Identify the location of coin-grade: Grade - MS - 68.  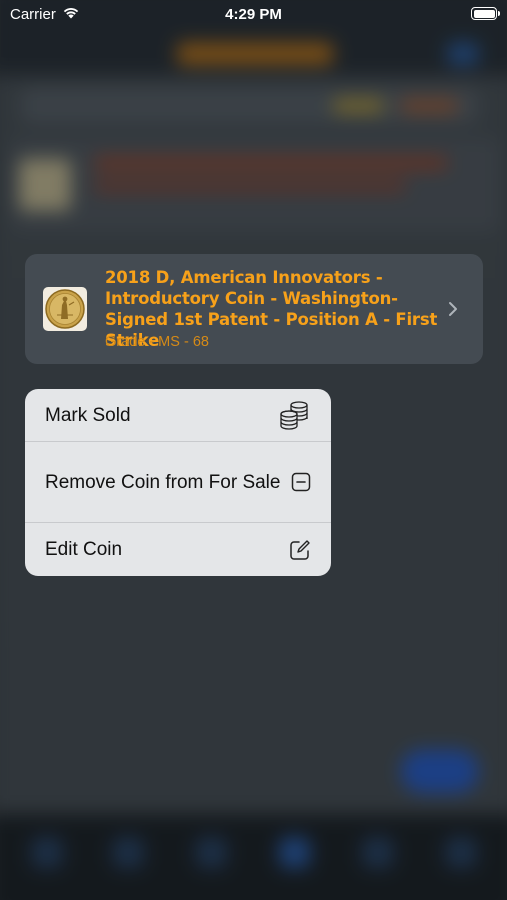
(157, 342).